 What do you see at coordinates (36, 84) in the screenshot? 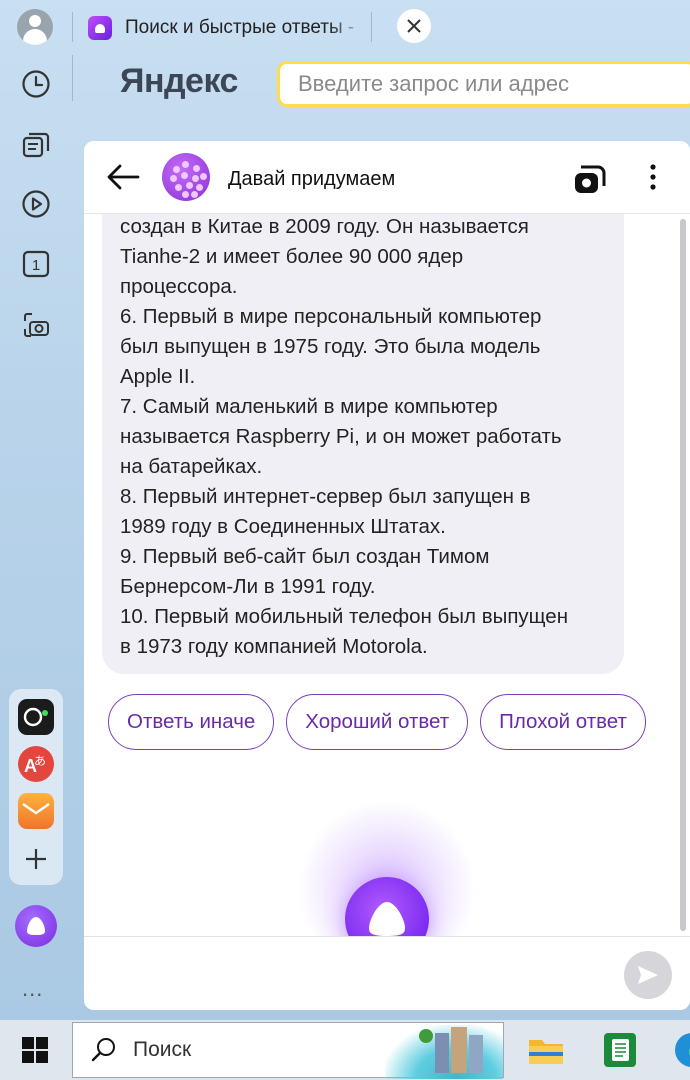
I see `history-clock-icon` at bounding box center [36, 84].